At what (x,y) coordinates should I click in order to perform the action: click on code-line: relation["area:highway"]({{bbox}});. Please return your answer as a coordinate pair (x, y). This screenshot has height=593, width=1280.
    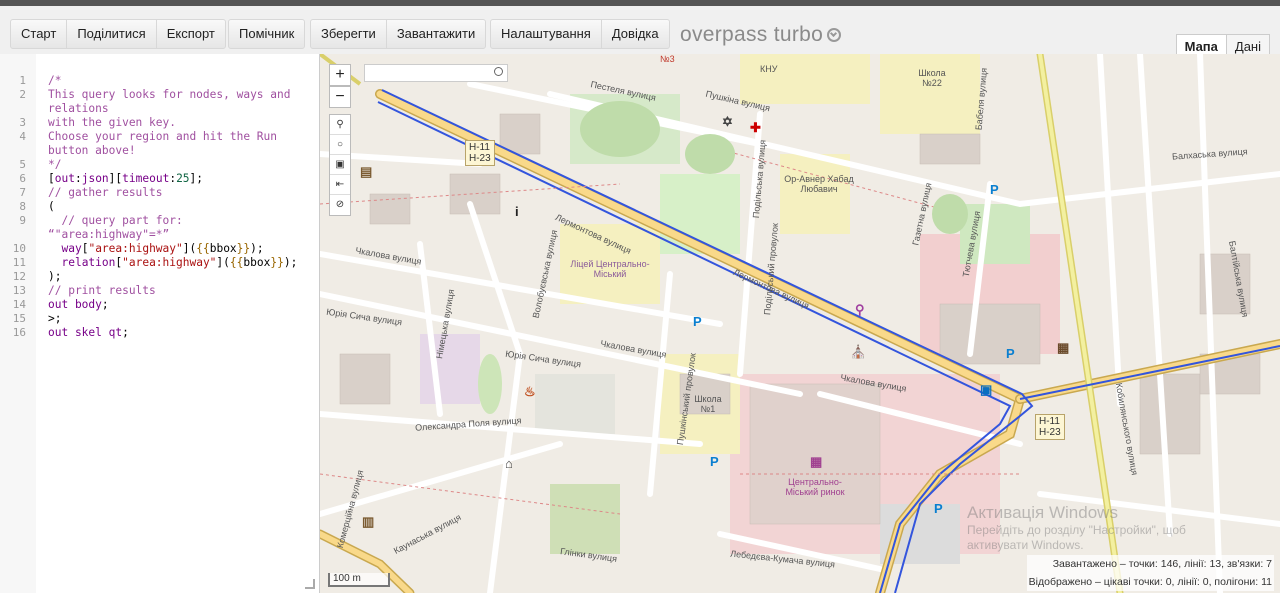
    Looking at the image, I should click on (179, 262).